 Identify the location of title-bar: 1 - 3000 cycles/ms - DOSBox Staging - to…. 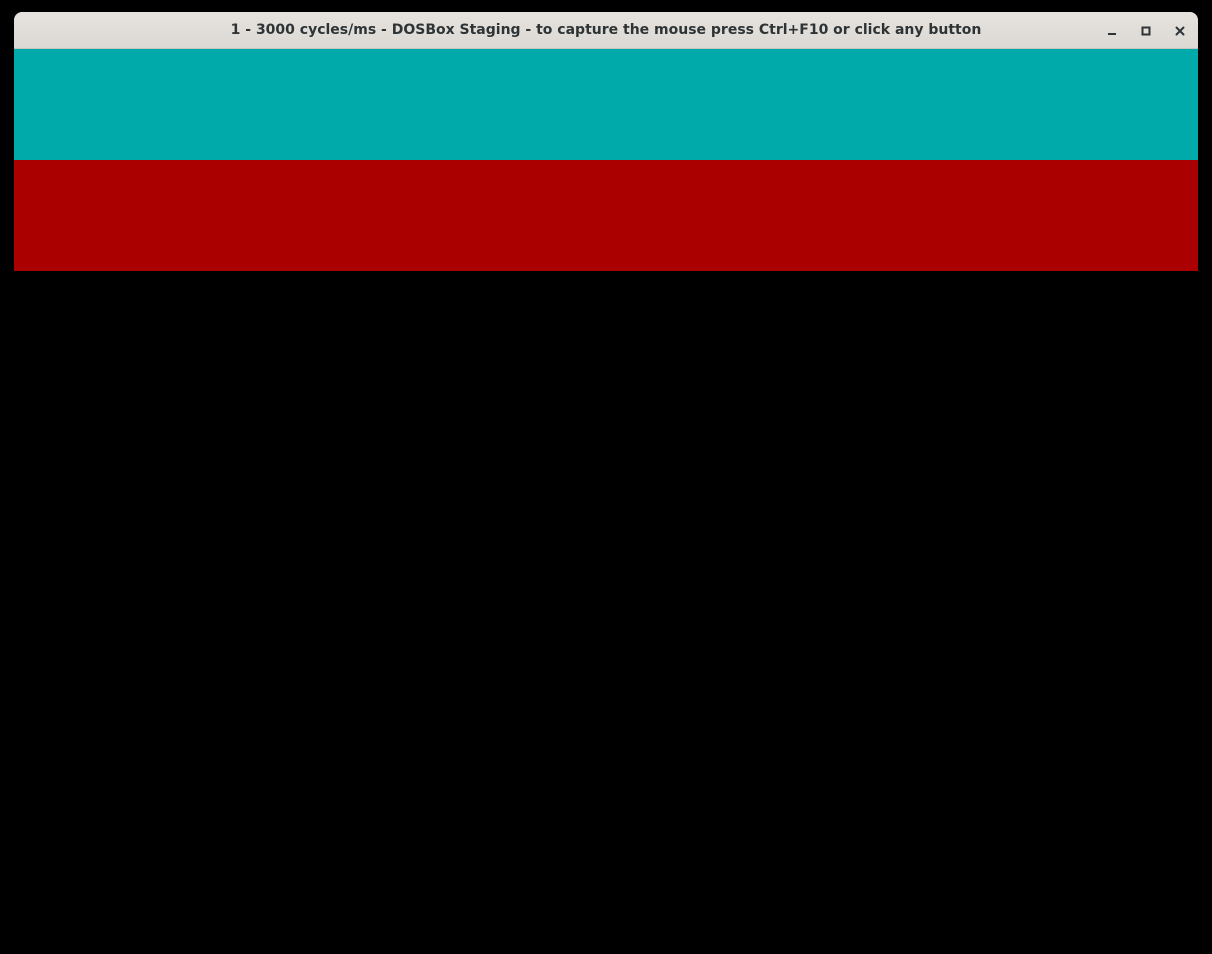
(606, 30).